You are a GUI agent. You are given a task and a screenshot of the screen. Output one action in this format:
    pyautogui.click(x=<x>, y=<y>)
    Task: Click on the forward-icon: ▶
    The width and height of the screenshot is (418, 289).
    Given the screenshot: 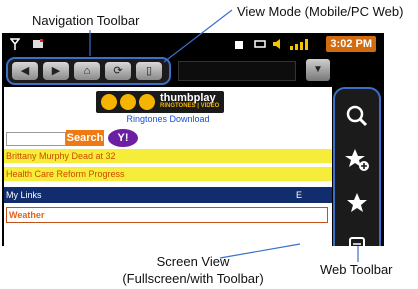 What is the action you would take?
    pyautogui.click(x=56, y=71)
    